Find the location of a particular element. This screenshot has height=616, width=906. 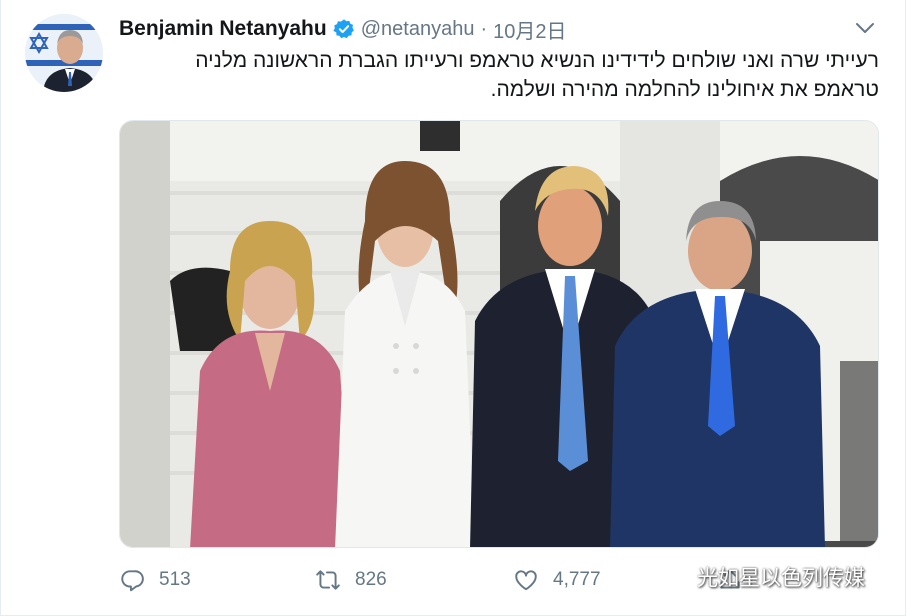

verified-badge-icon is located at coordinates (344, 29).